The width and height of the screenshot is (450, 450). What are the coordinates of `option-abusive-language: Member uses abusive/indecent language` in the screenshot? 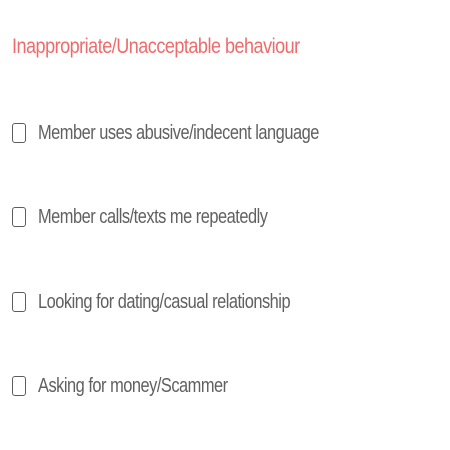 It's located at (196, 133).